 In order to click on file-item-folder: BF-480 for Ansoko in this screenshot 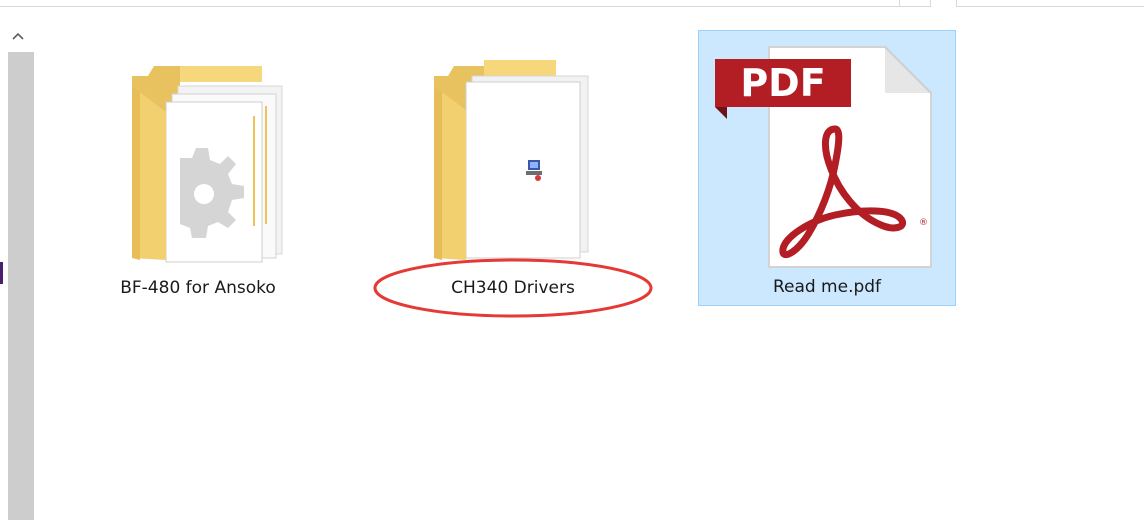, I will do `click(198, 168)`.